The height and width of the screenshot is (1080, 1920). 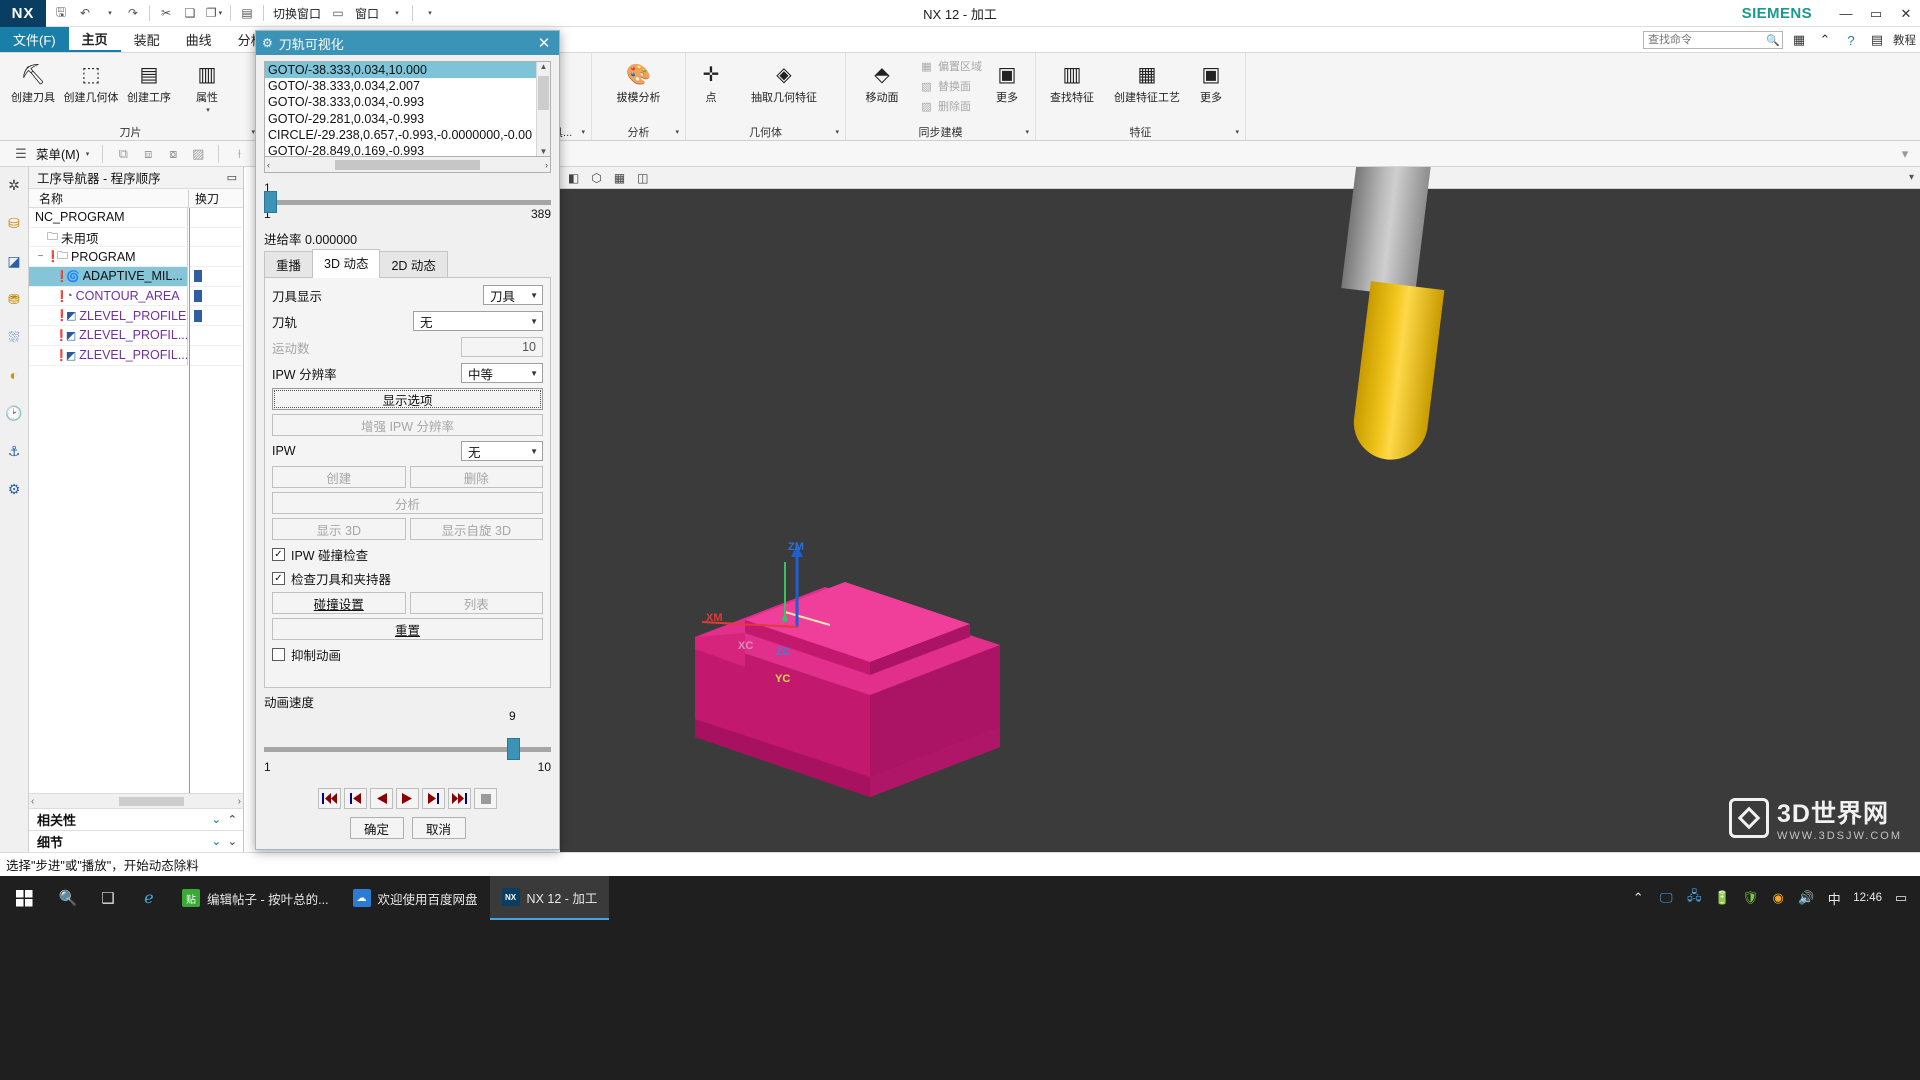 I want to click on shield-icon: 🛡, so click(x=1750, y=898).